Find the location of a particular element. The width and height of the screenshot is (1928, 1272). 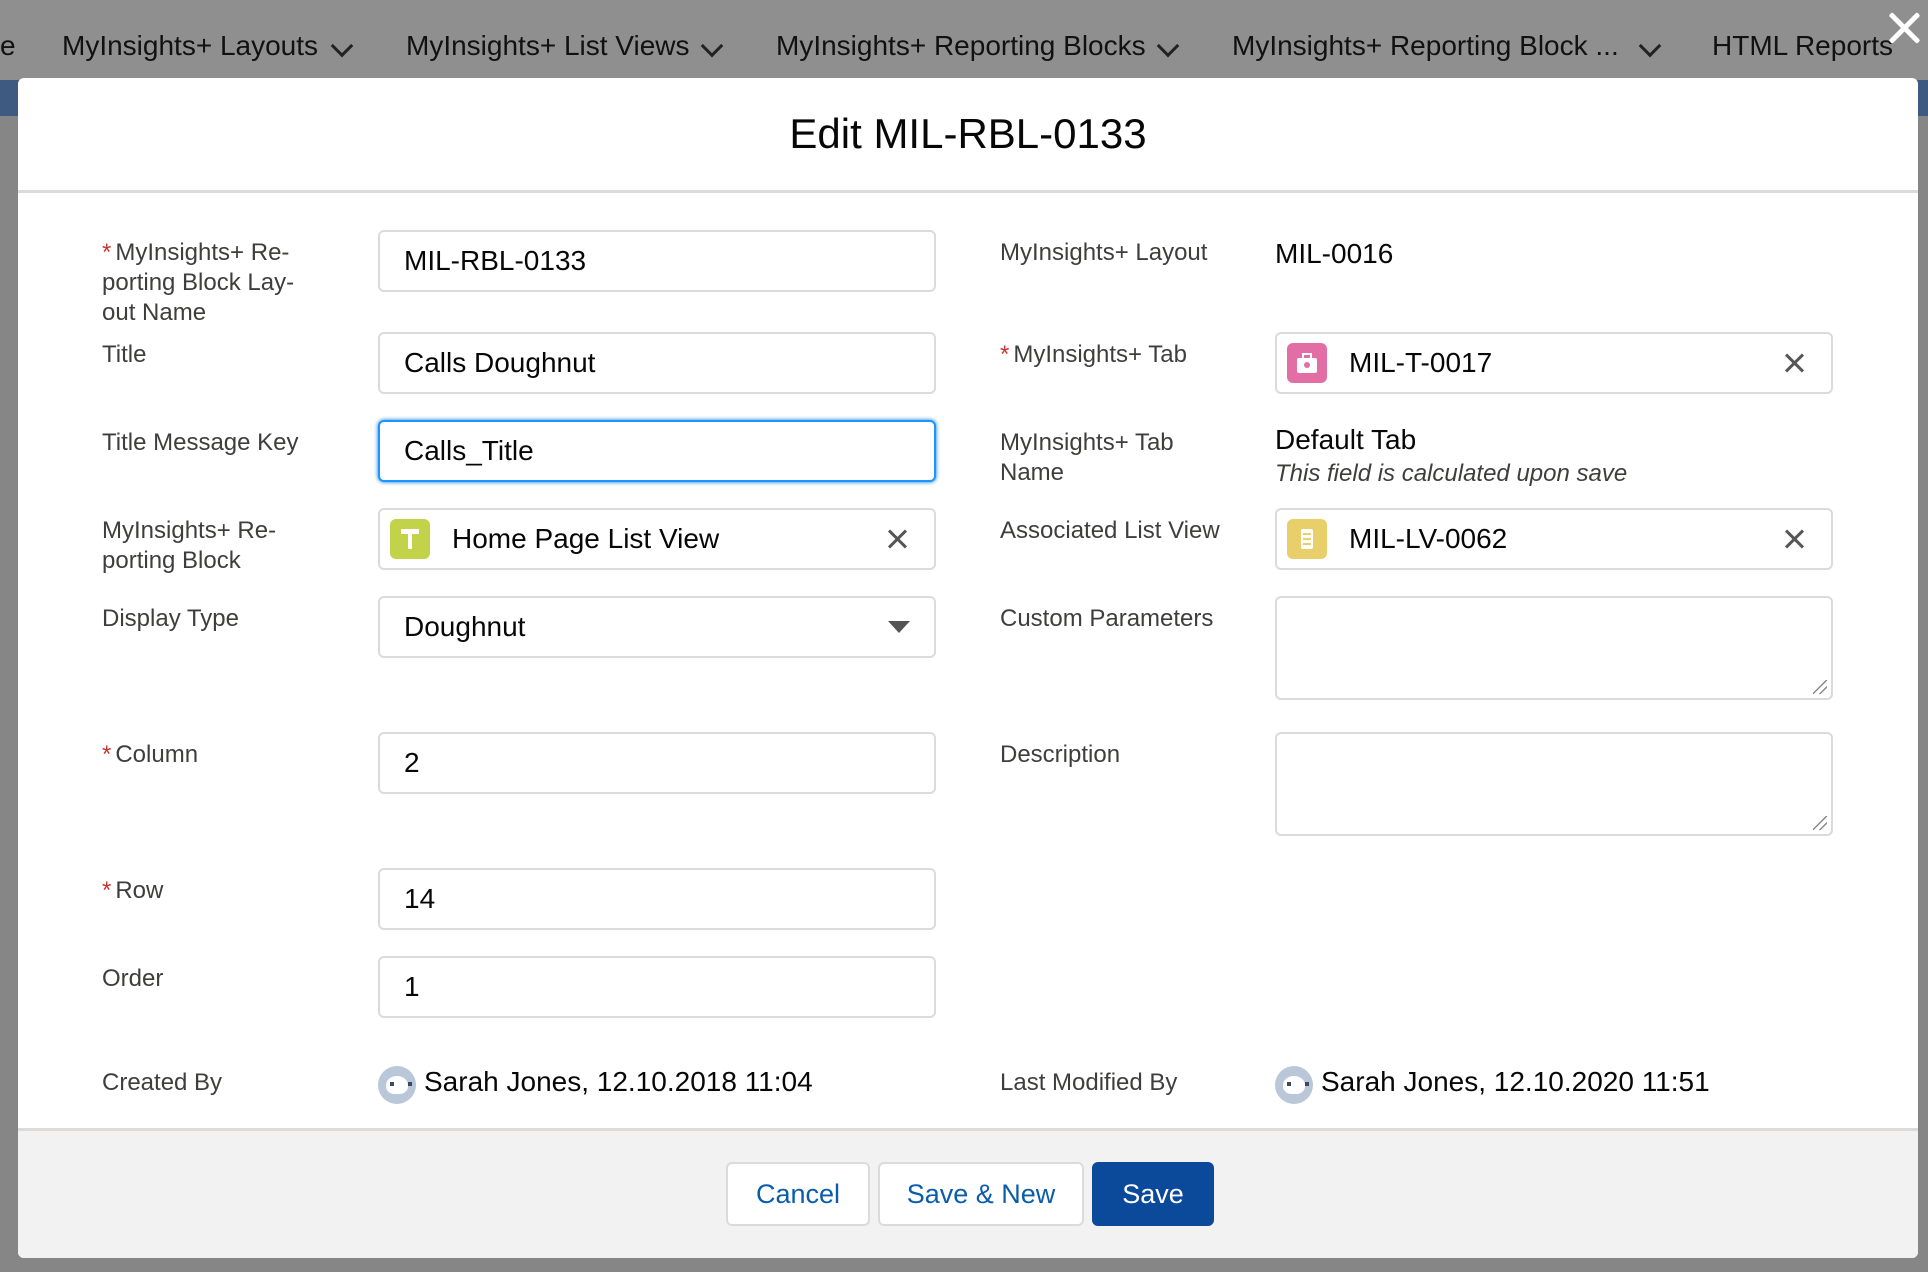

last-modified-by-value: Sarah Jones, 12.10.2020 11:51 is located at coordinates (1515, 1081).